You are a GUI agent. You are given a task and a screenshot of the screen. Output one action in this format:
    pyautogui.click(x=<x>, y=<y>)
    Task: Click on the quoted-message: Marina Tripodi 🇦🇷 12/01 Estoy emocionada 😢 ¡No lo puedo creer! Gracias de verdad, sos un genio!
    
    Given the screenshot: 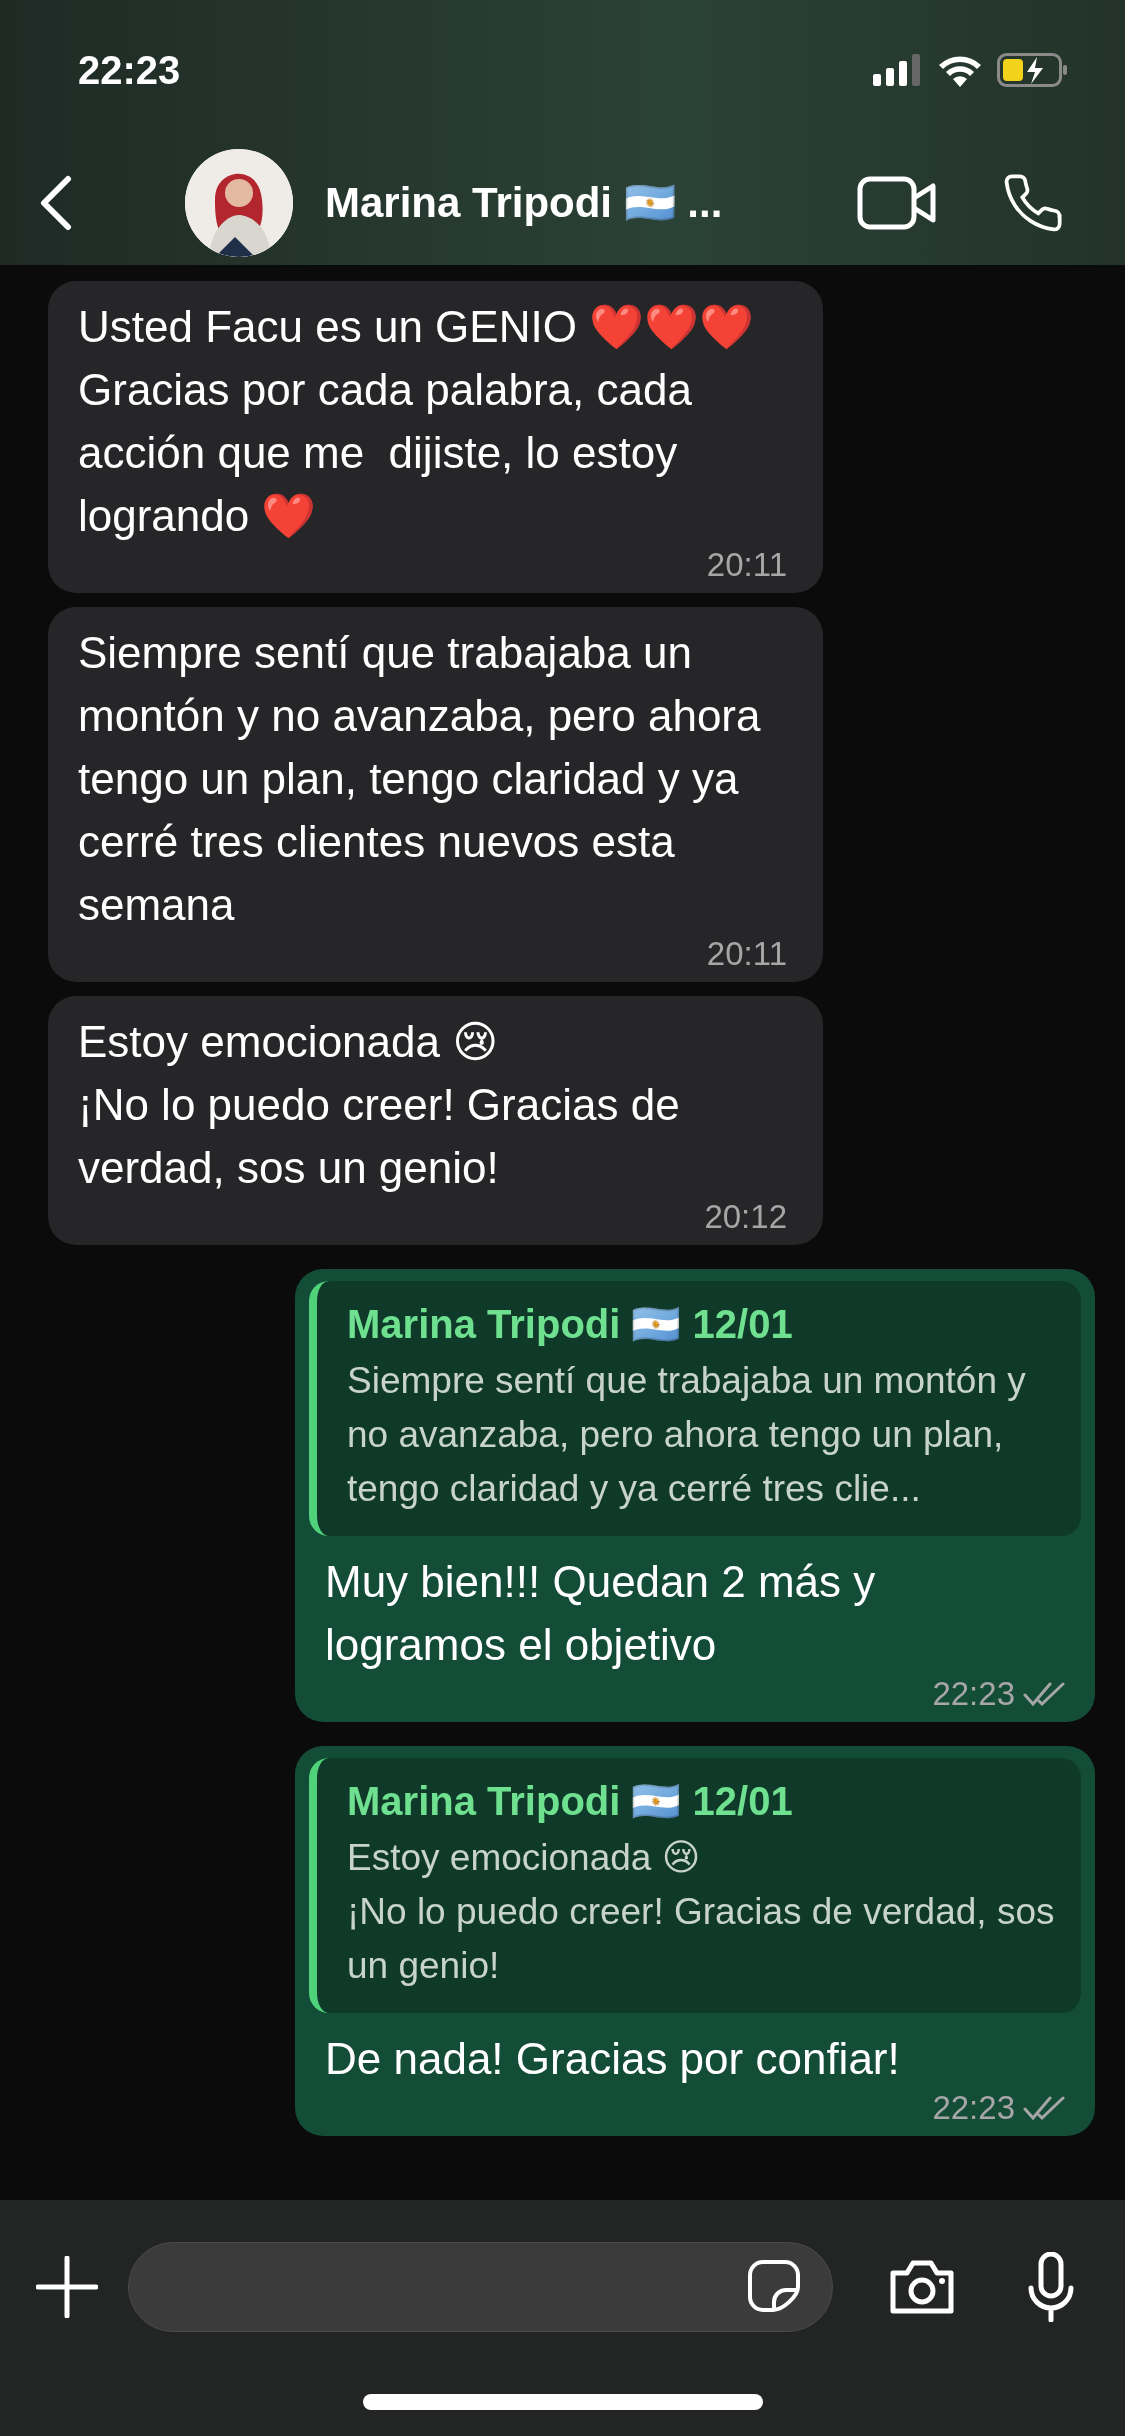 What is the action you would take?
    pyautogui.click(x=695, y=1885)
    